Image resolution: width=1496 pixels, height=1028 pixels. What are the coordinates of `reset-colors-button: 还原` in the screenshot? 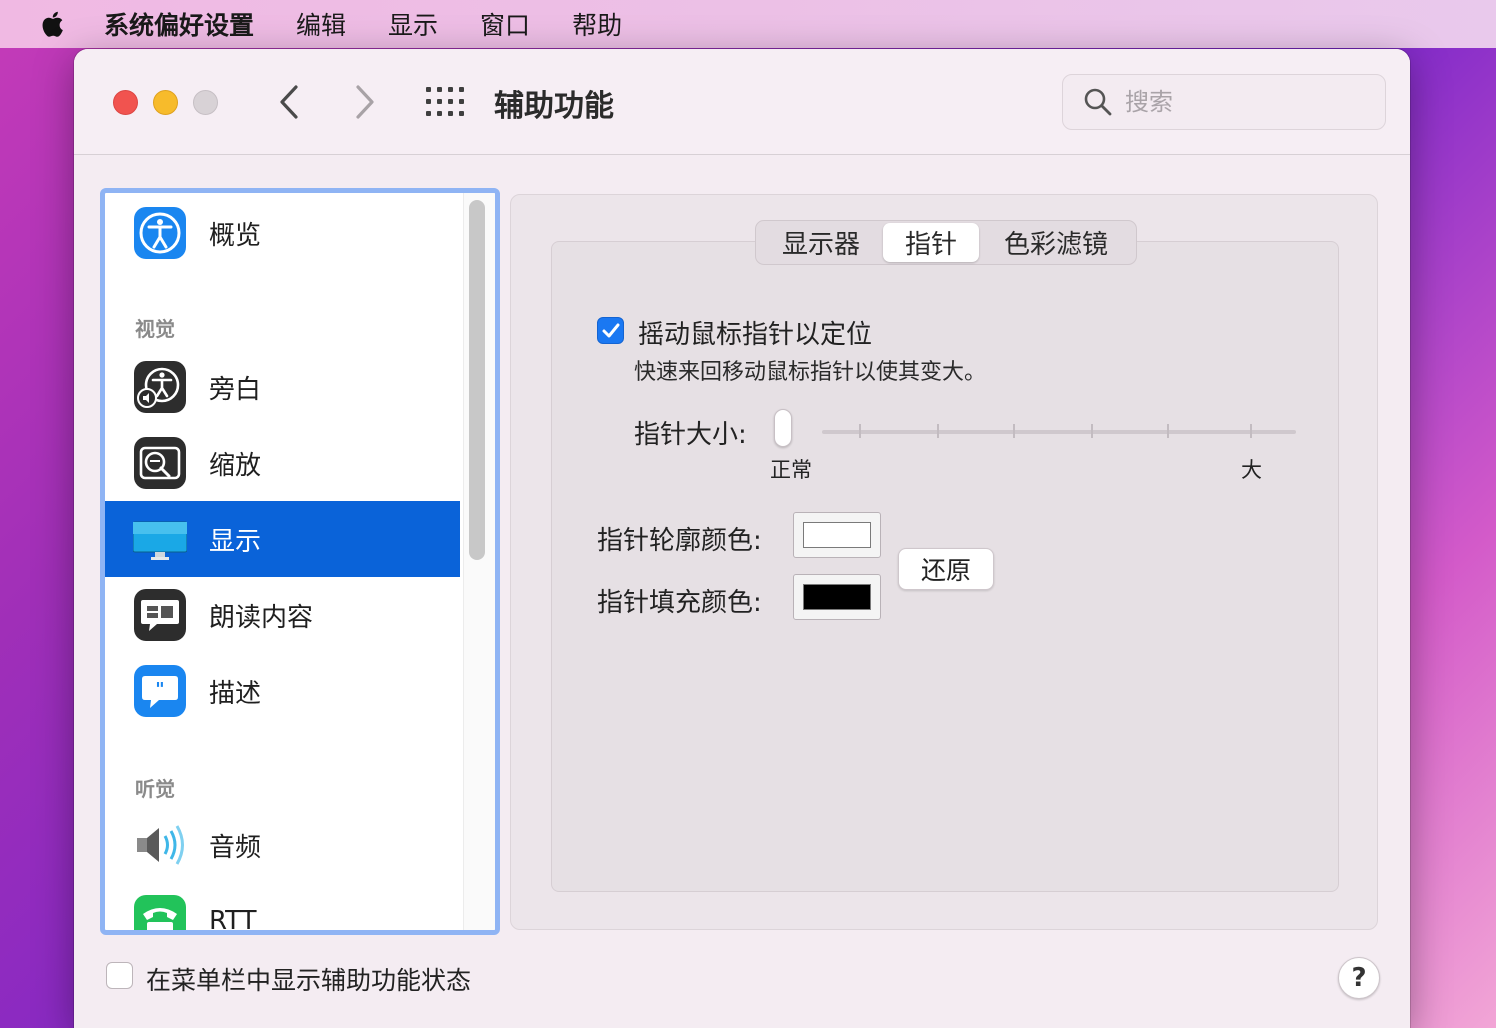 It's located at (946, 569).